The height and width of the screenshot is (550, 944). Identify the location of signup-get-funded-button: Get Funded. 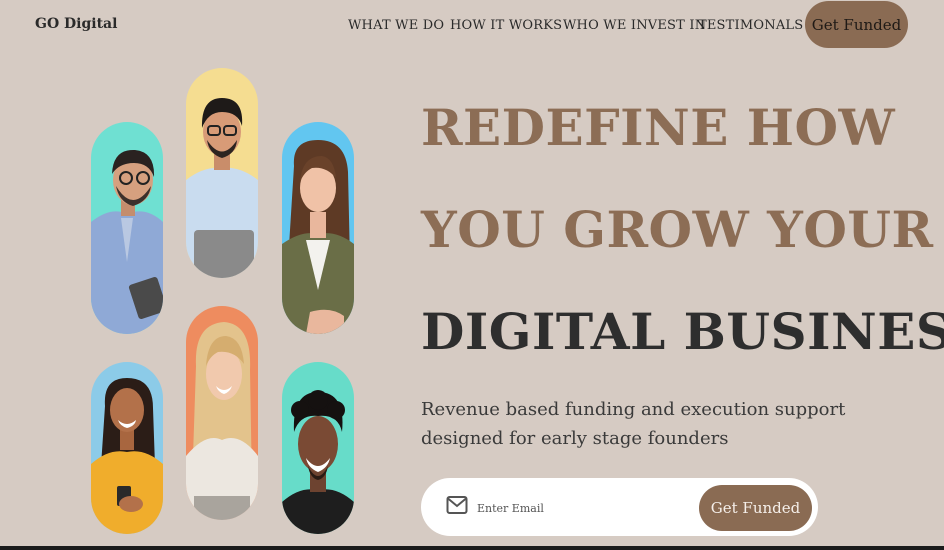
(755, 508).